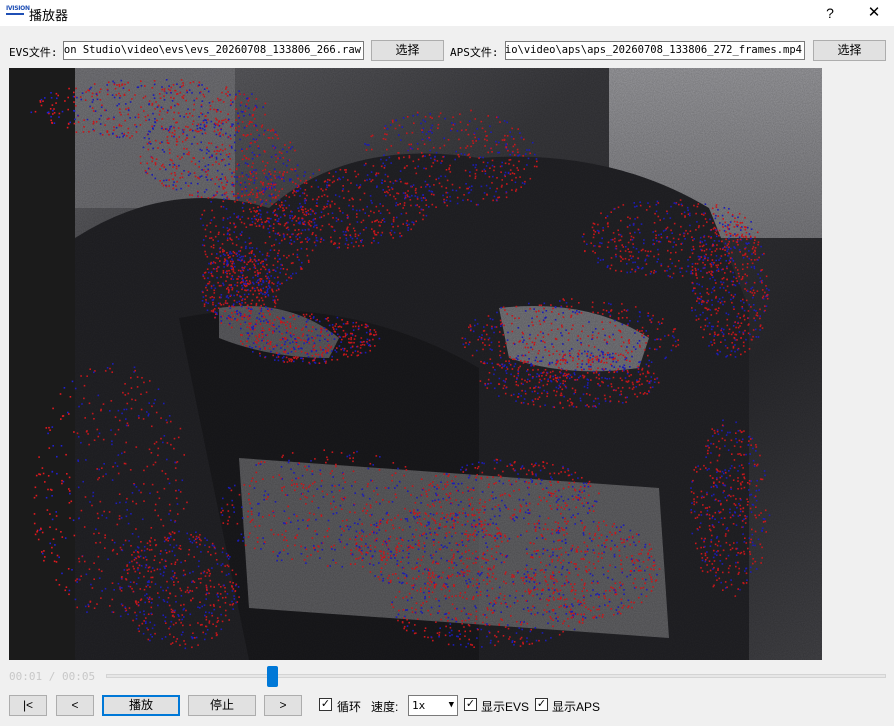  What do you see at coordinates (28, 705) in the screenshot?
I see `first-frame-button: |<` at bounding box center [28, 705].